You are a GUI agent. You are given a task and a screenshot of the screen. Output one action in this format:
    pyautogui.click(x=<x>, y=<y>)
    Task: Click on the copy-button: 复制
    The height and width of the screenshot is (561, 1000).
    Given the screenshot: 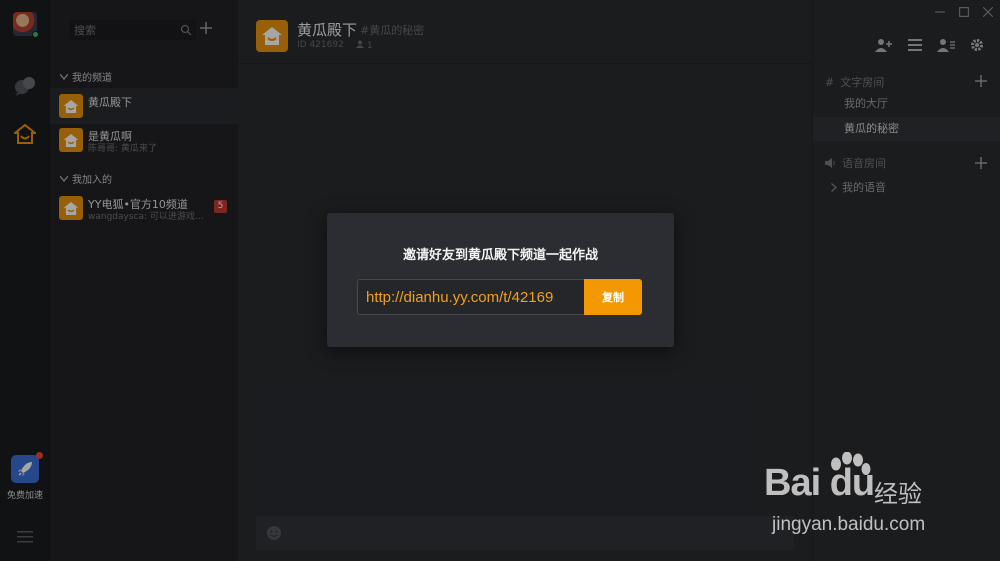 What is the action you would take?
    pyautogui.click(x=613, y=297)
    